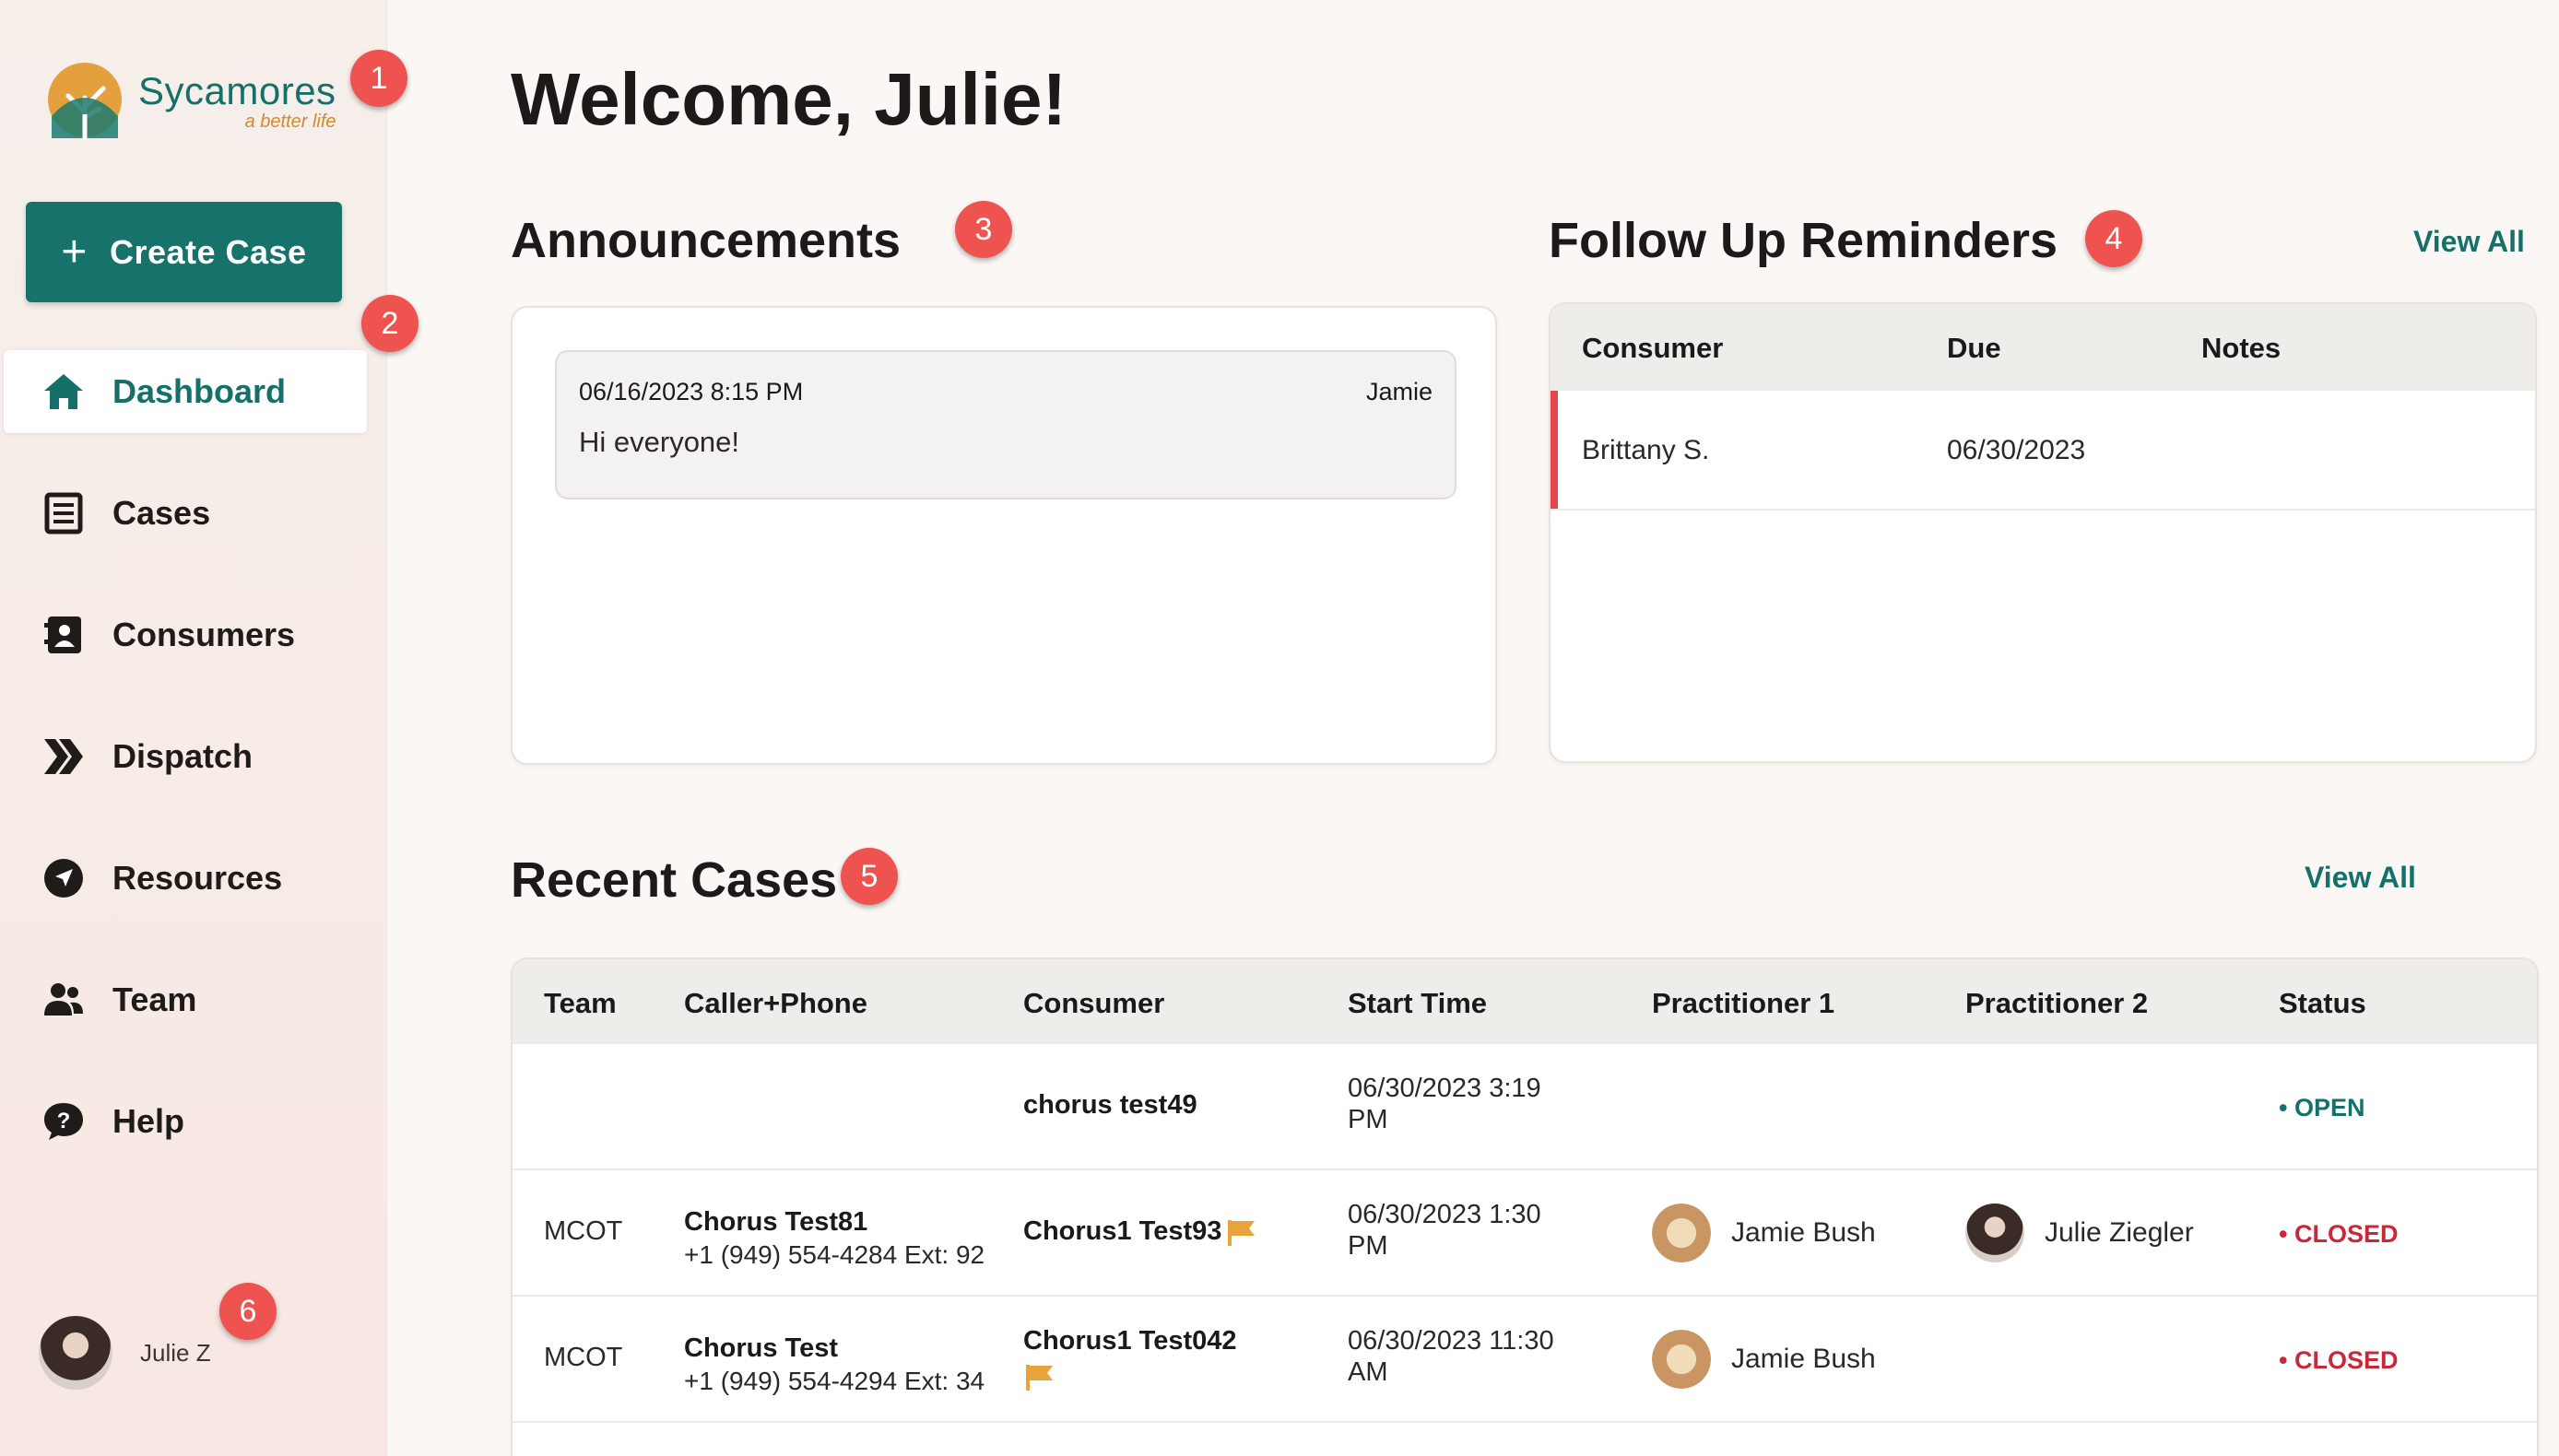  I want to click on column-header: Start Time, so click(1417, 1003).